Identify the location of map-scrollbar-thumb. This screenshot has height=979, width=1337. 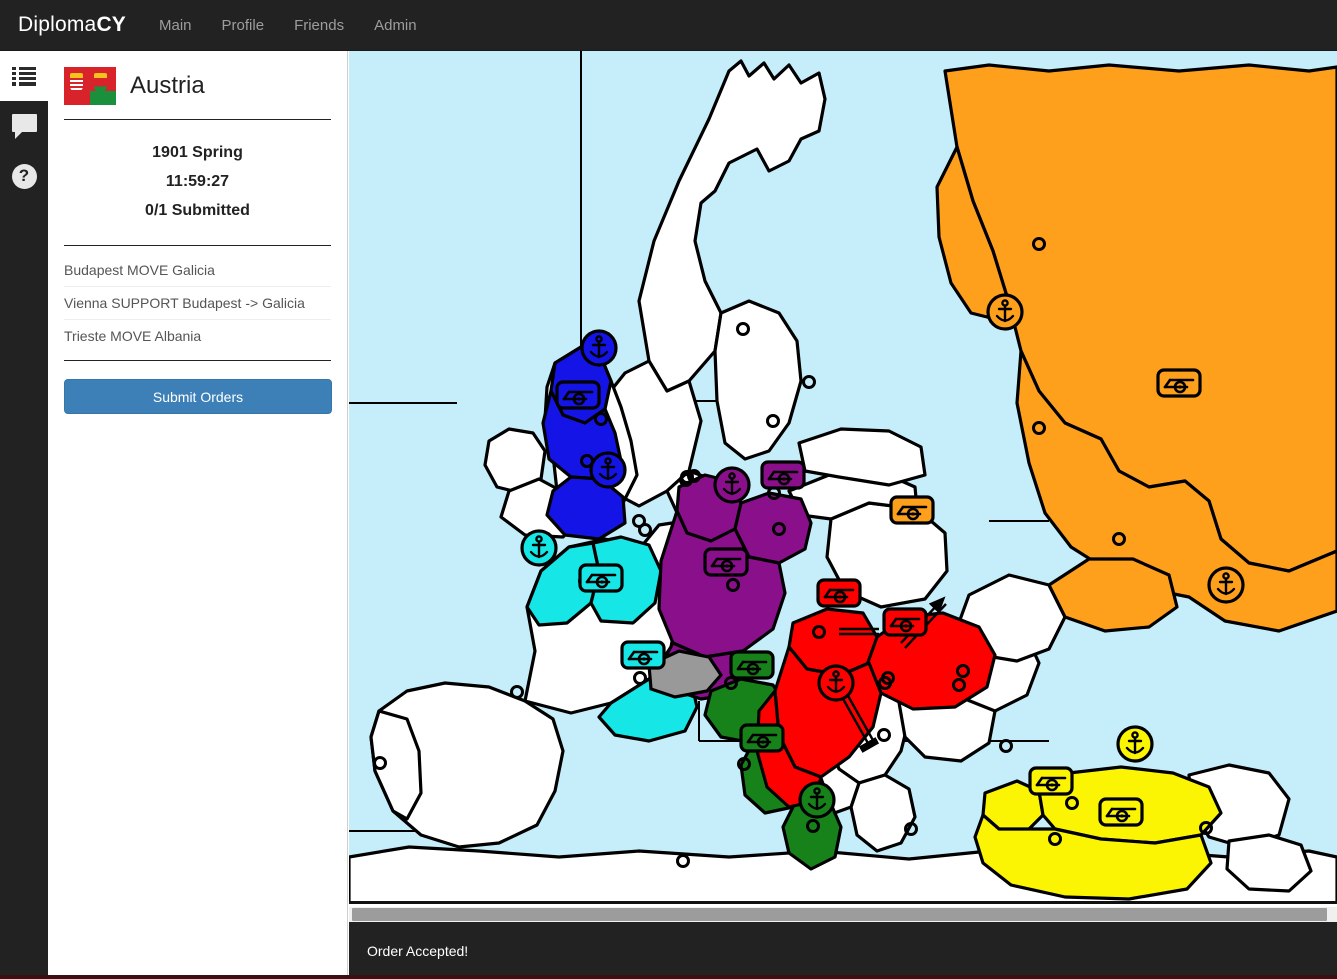
(839, 914).